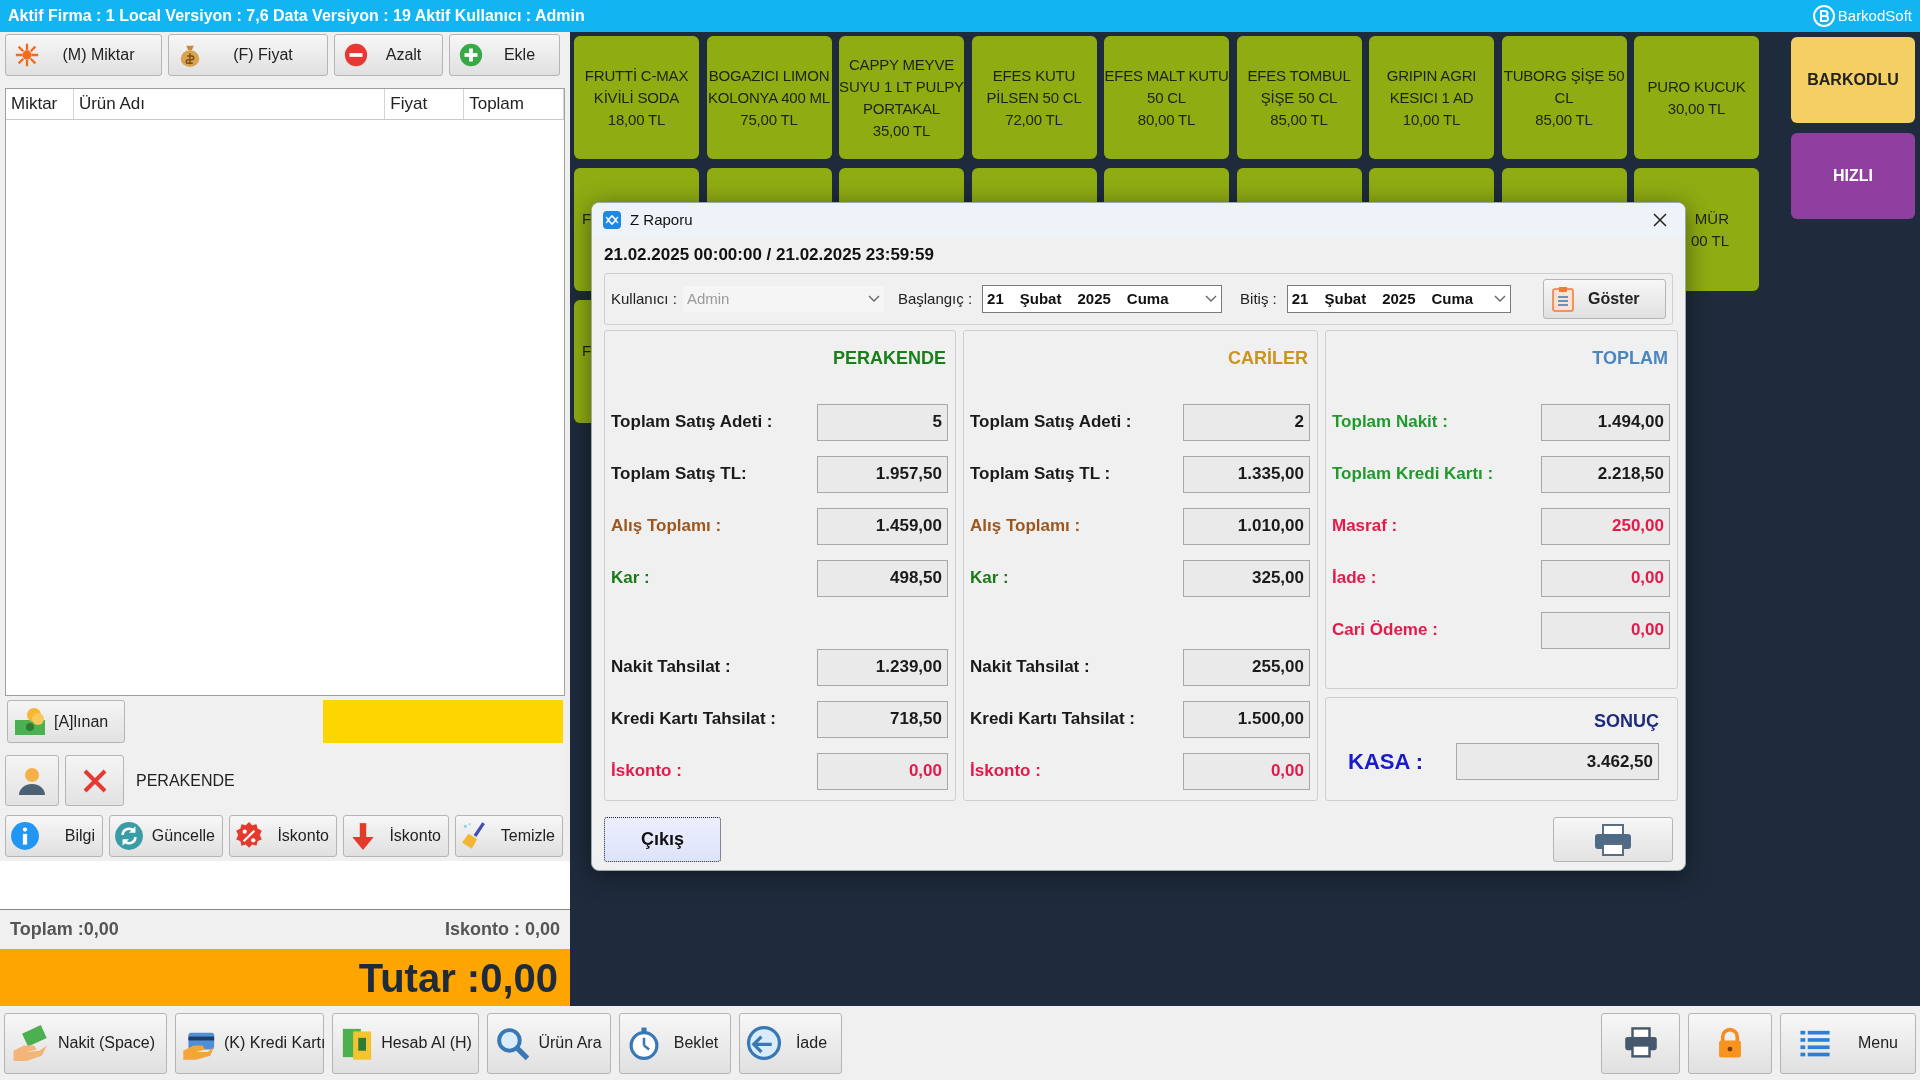 The image size is (1920, 1080). Describe the element at coordinates (1246, 422) in the screenshot. I see `stat-value: 2` at that location.